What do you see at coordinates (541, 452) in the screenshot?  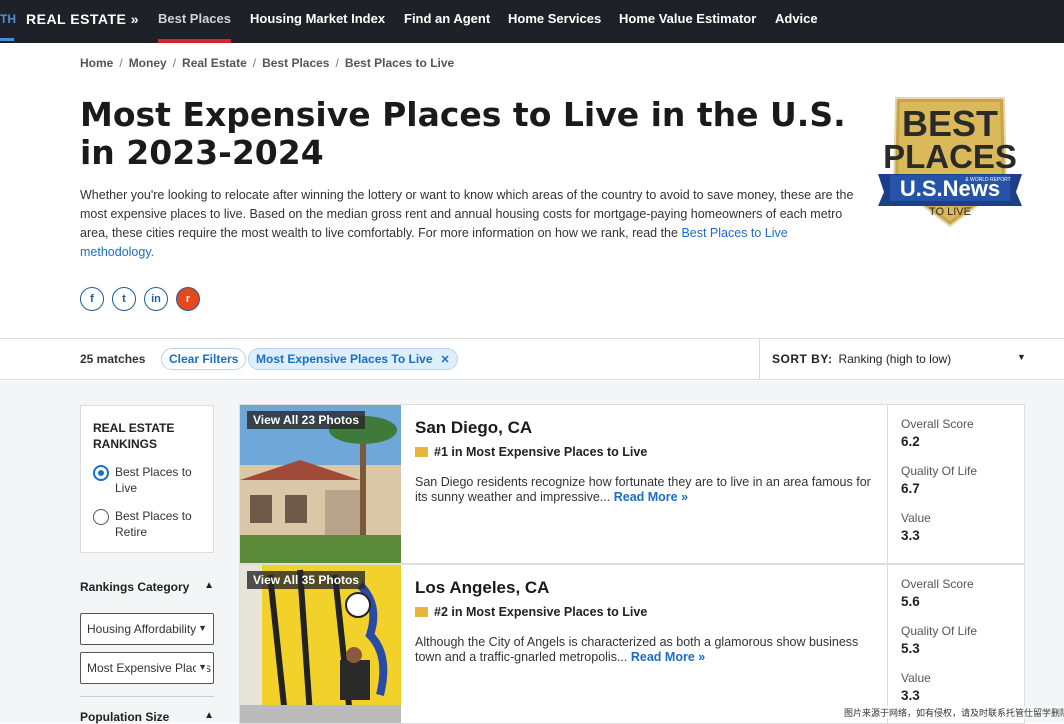 I see `rank-text: #1 in Most Expensive Places to Live` at bounding box center [541, 452].